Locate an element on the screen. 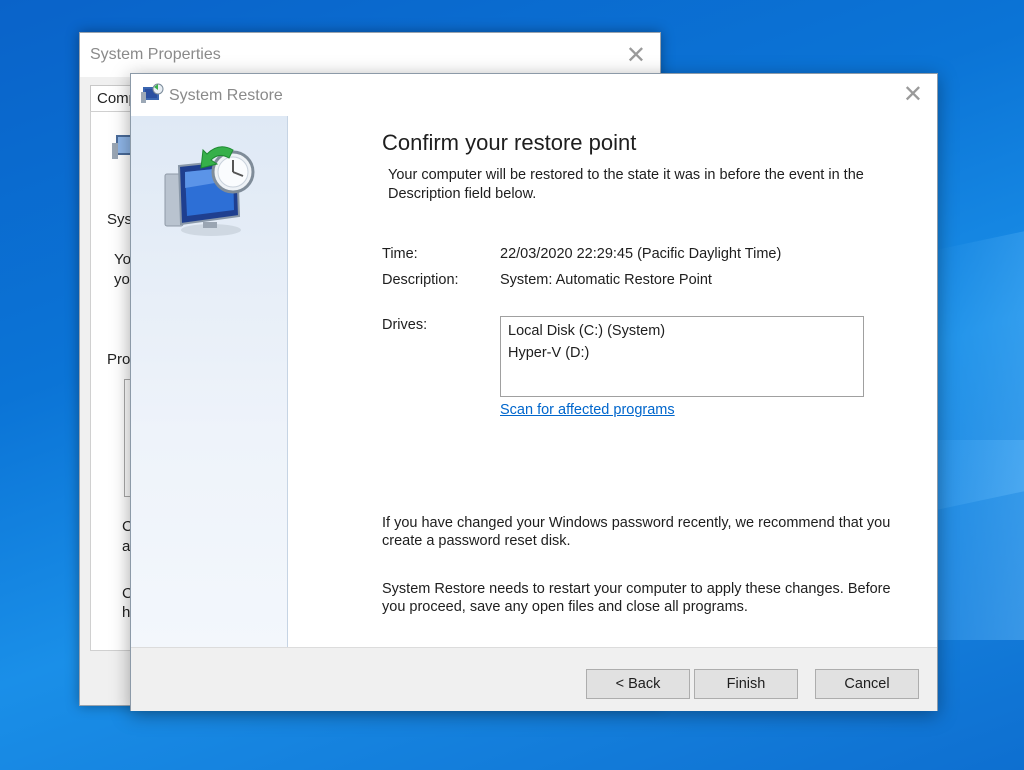  drives-list: Local Disk (C:) (System) Hyper-V (D:) is located at coordinates (682, 356).